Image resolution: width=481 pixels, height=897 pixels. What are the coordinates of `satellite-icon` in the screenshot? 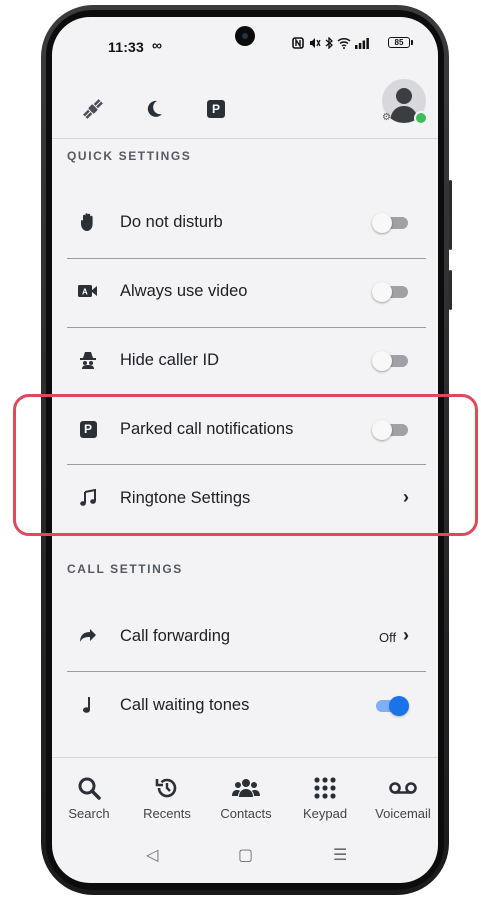 It's located at (93, 109).